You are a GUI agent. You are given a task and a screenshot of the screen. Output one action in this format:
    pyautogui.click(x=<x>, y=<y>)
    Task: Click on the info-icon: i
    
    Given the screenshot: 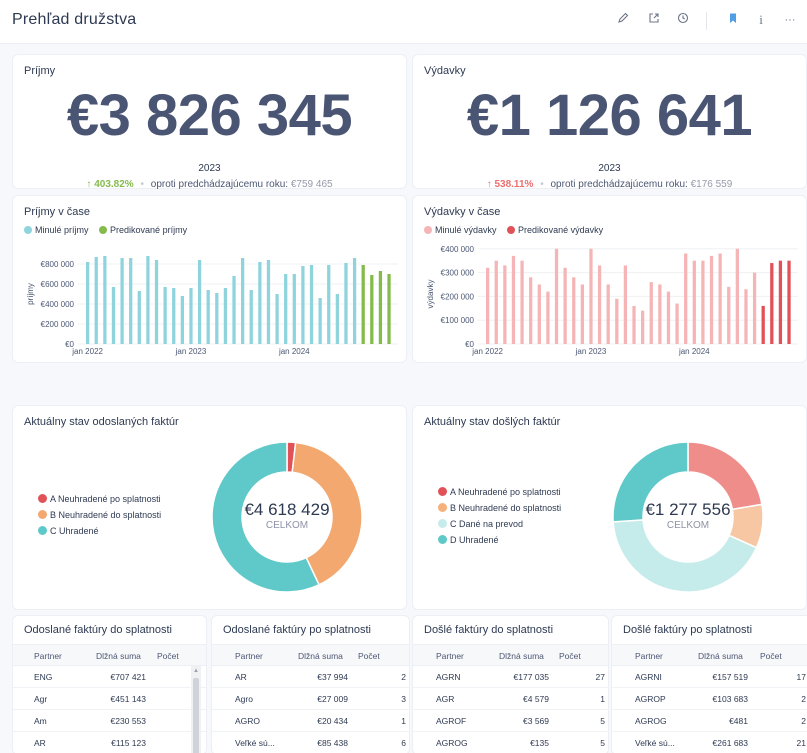 What is the action you would take?
    pyautogui.click(x=761, y=20)
    